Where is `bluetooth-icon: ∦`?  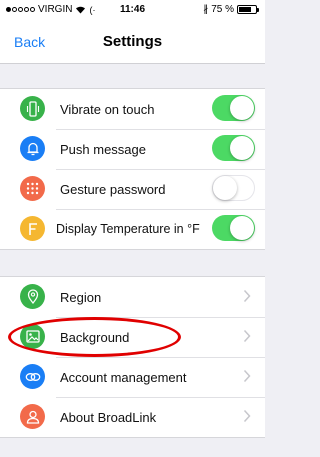 bluetooth-icon: ∦ is located at coordinates (206, 9).